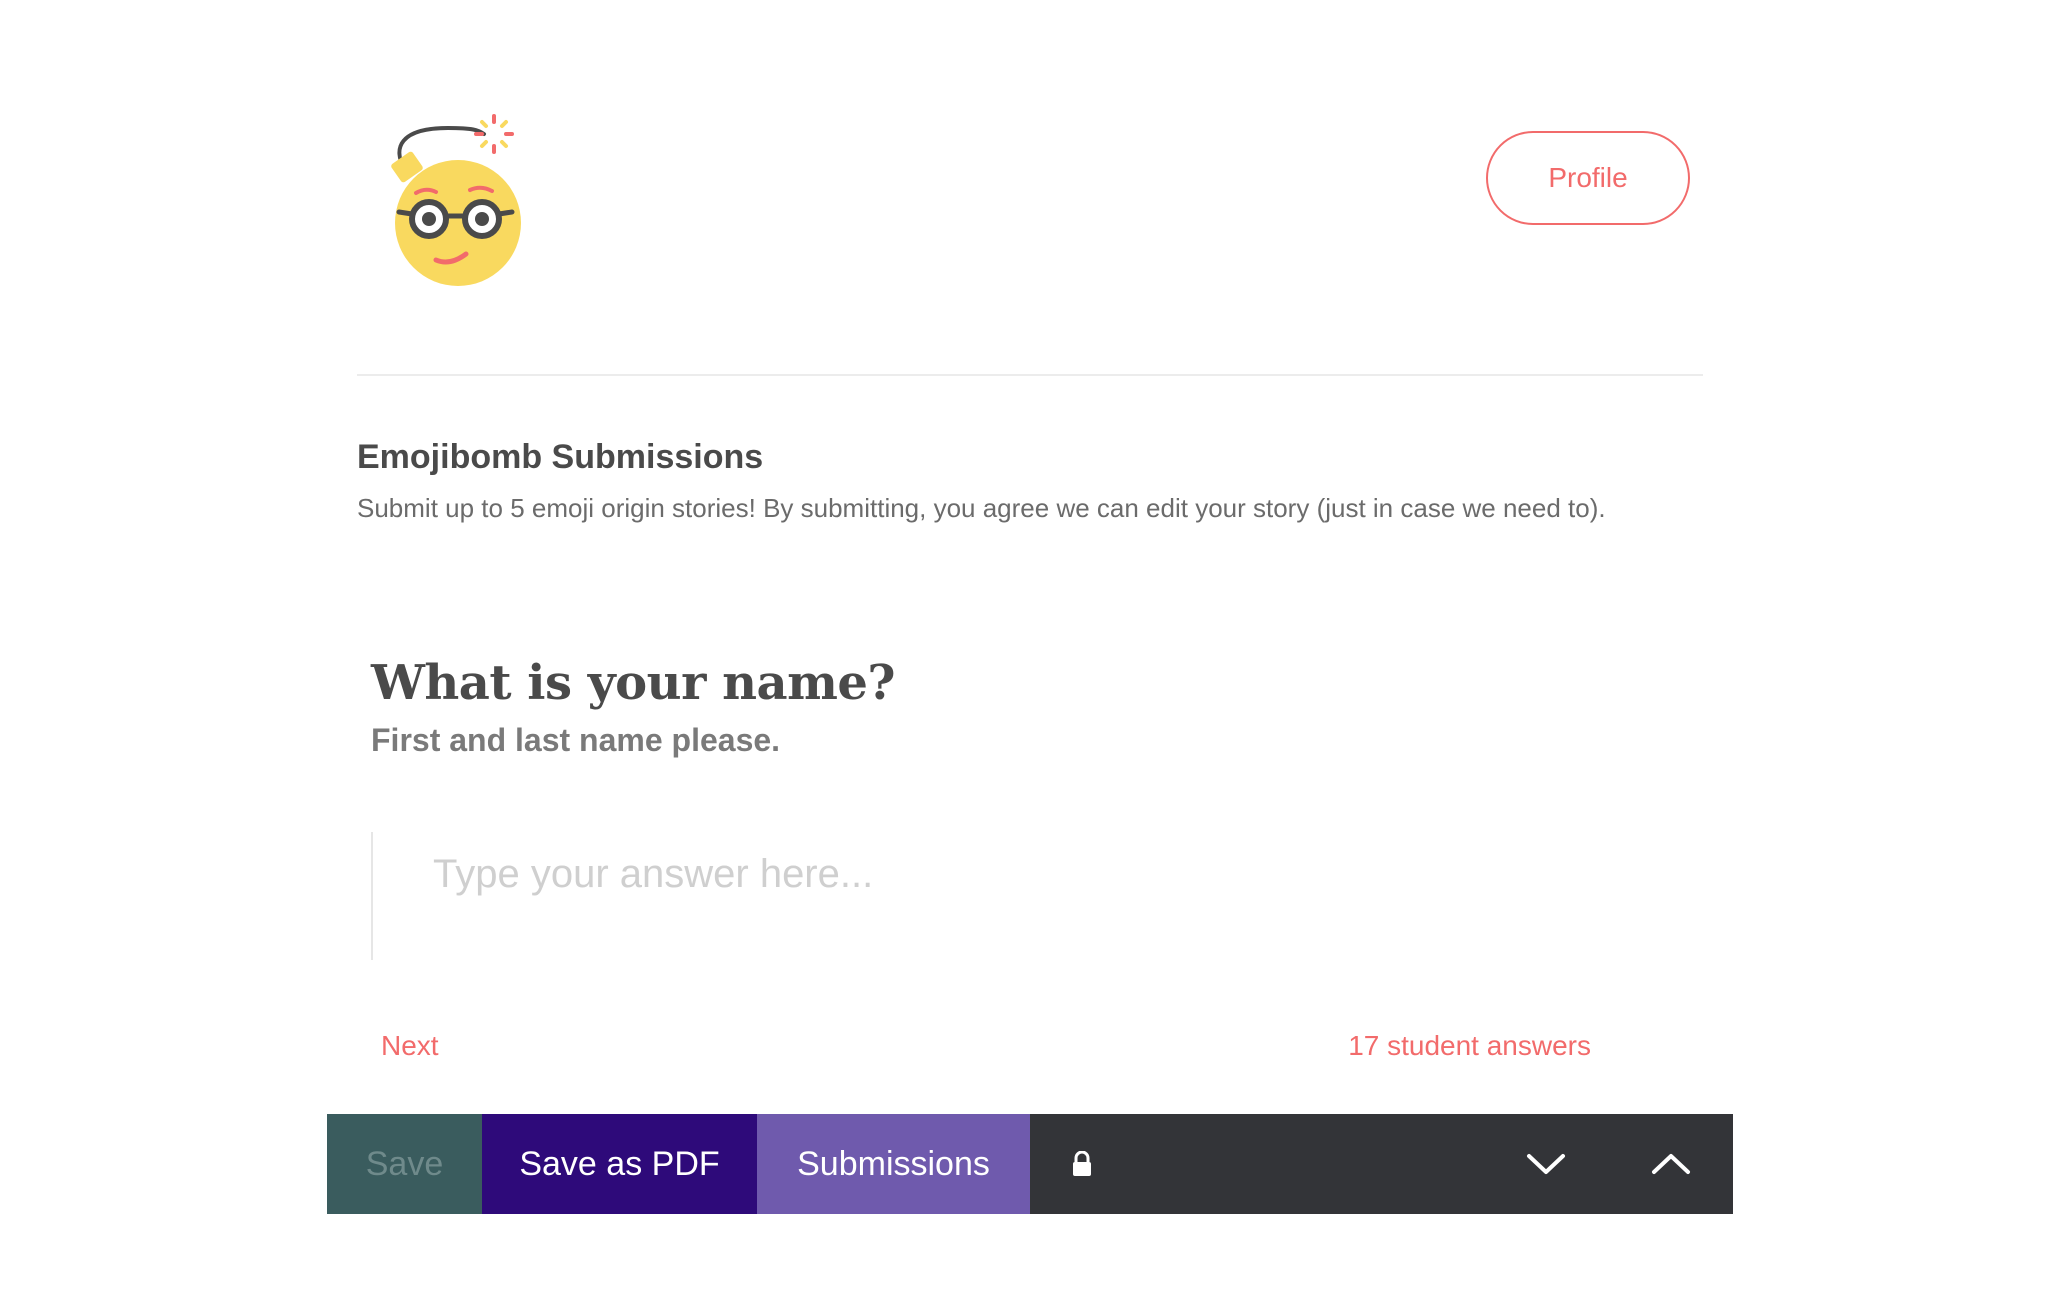  I want to click on answer-input, so click(1033, 874).